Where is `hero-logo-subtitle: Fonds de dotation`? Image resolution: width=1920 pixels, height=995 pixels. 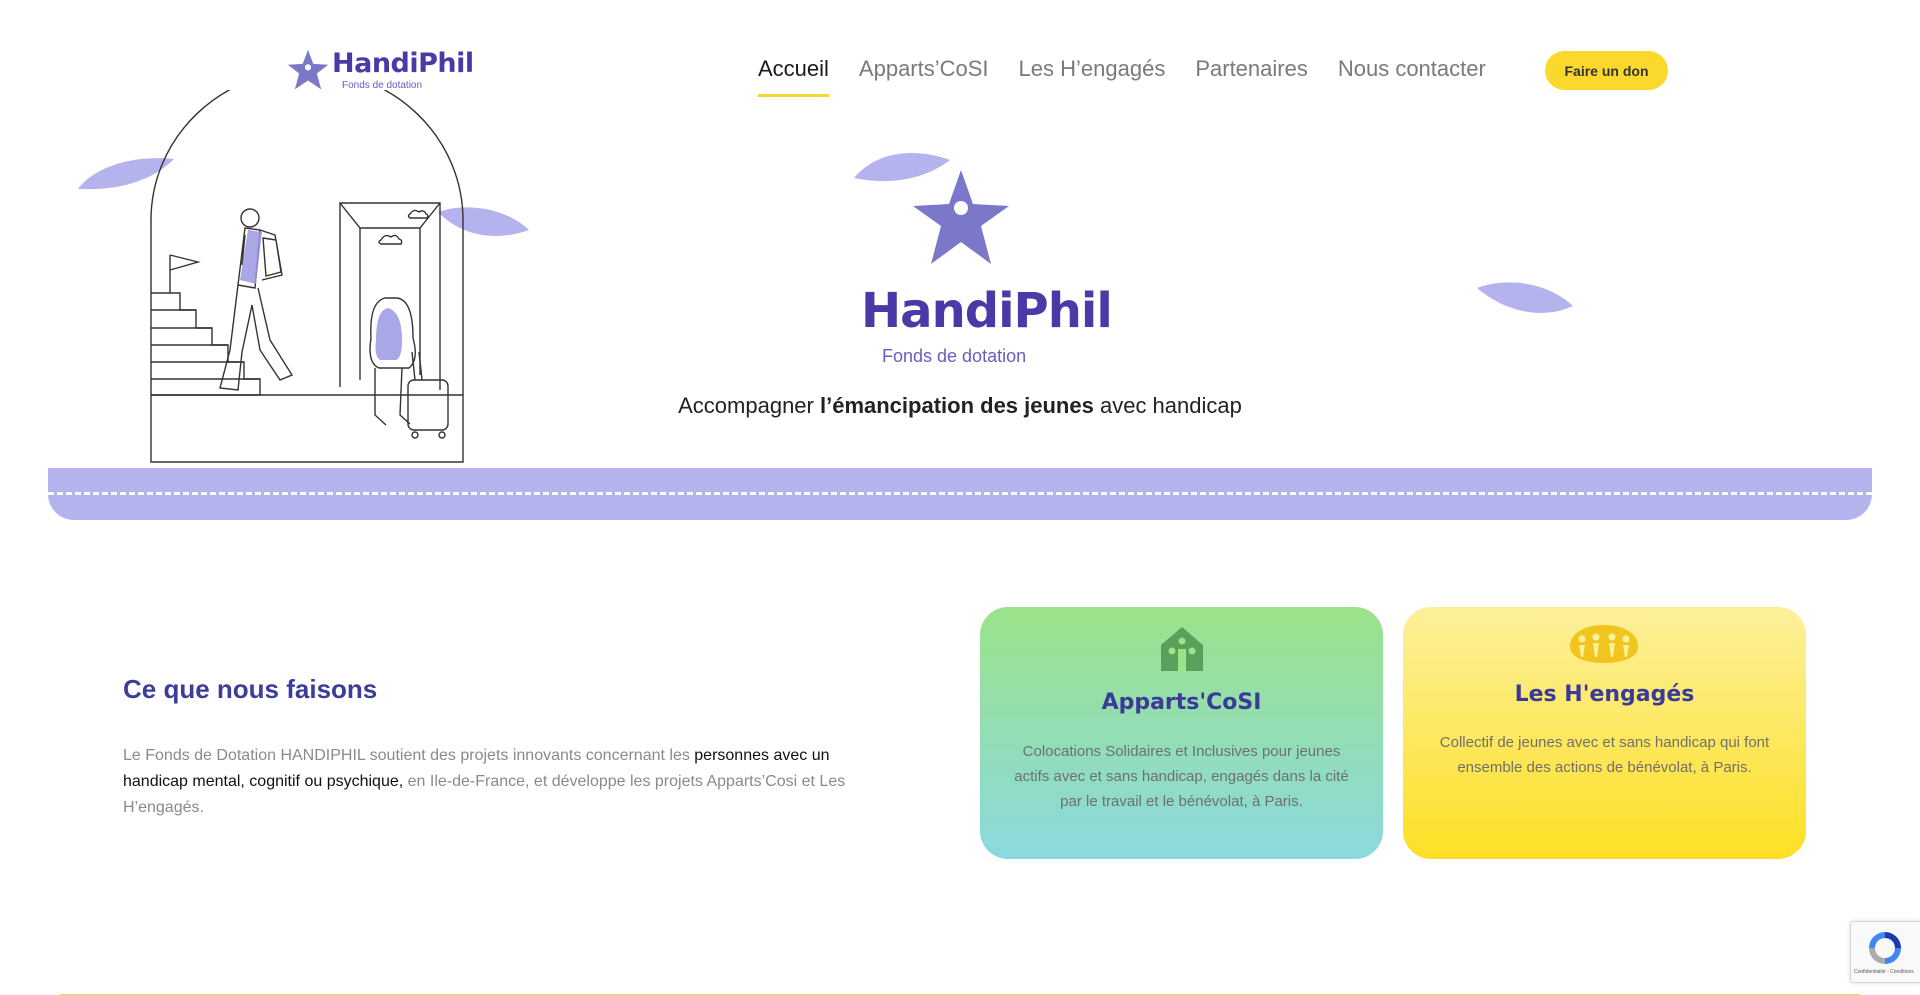
hero-logo-subtitle: Fonds de dotation is located at coordinates (954, 356).